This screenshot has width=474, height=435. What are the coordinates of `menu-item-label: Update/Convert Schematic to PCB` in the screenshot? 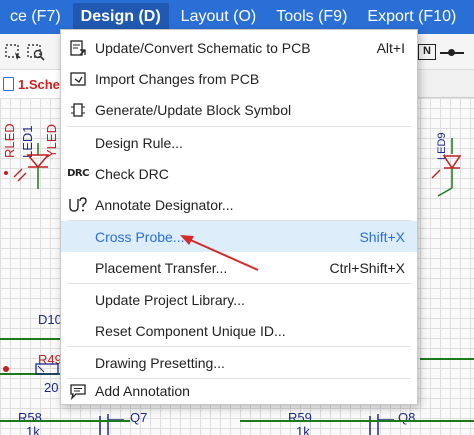 It's located at (203, 47).